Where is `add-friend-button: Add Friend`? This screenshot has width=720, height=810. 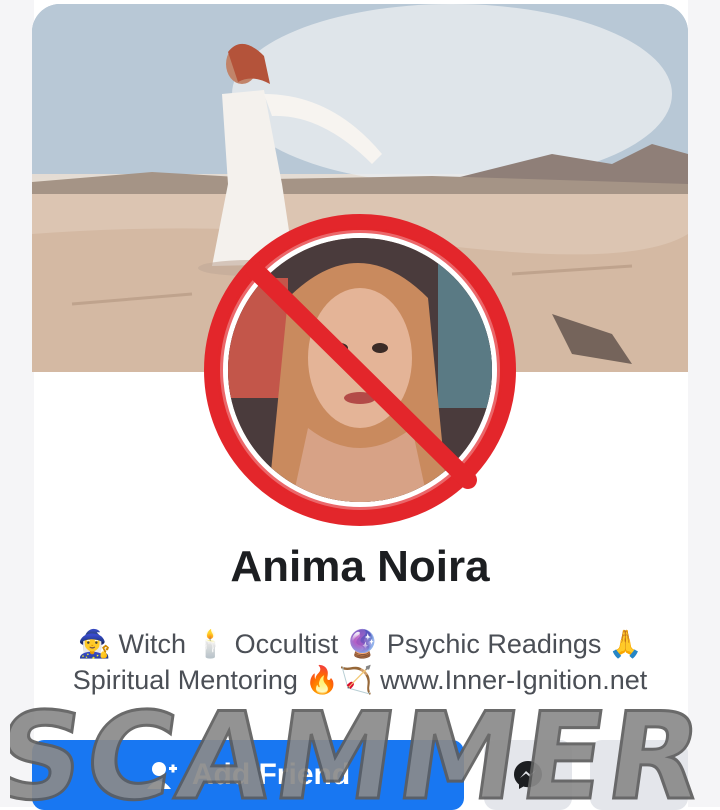 add-friend-button: Add Friend is located at coordinates (248, 775).